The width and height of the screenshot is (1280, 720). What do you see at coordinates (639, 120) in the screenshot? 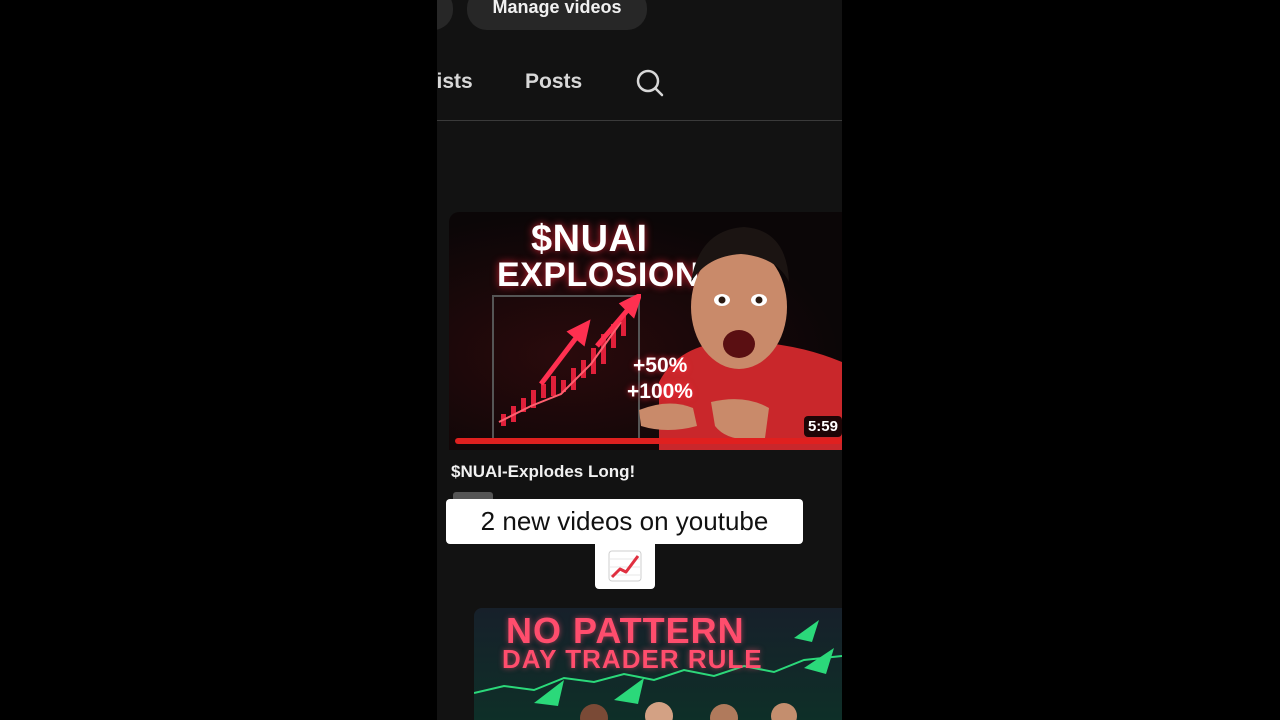
I see `tabs-divider` at bounding box center [639, 120].